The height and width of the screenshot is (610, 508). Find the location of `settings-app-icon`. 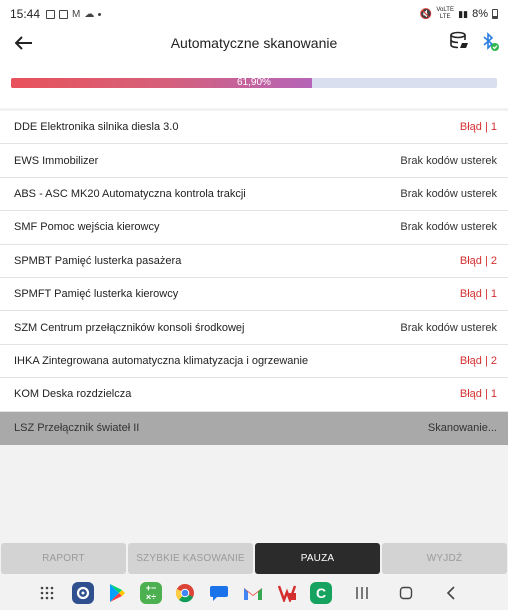

settings-app-icon is located at coordinates (83, 593).